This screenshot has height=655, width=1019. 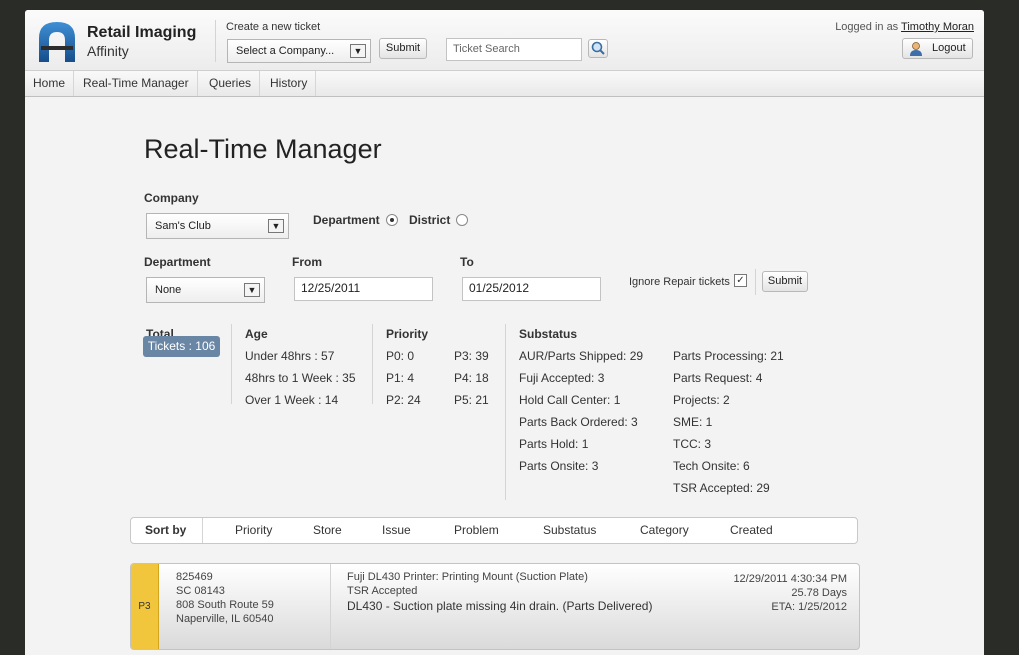 I want to click on logout-button: Logout, so click(x=937, y=48).